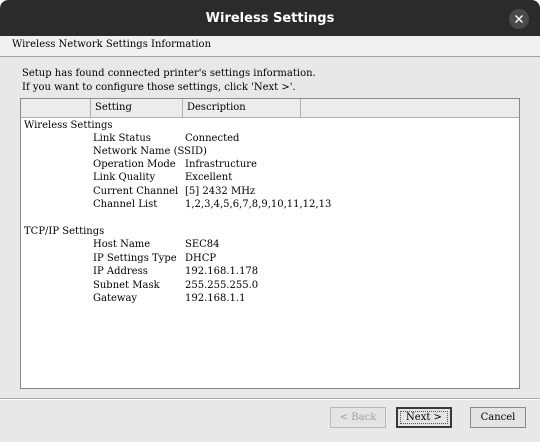  I want to click on setting-value: DHCP, so click(201, 258).